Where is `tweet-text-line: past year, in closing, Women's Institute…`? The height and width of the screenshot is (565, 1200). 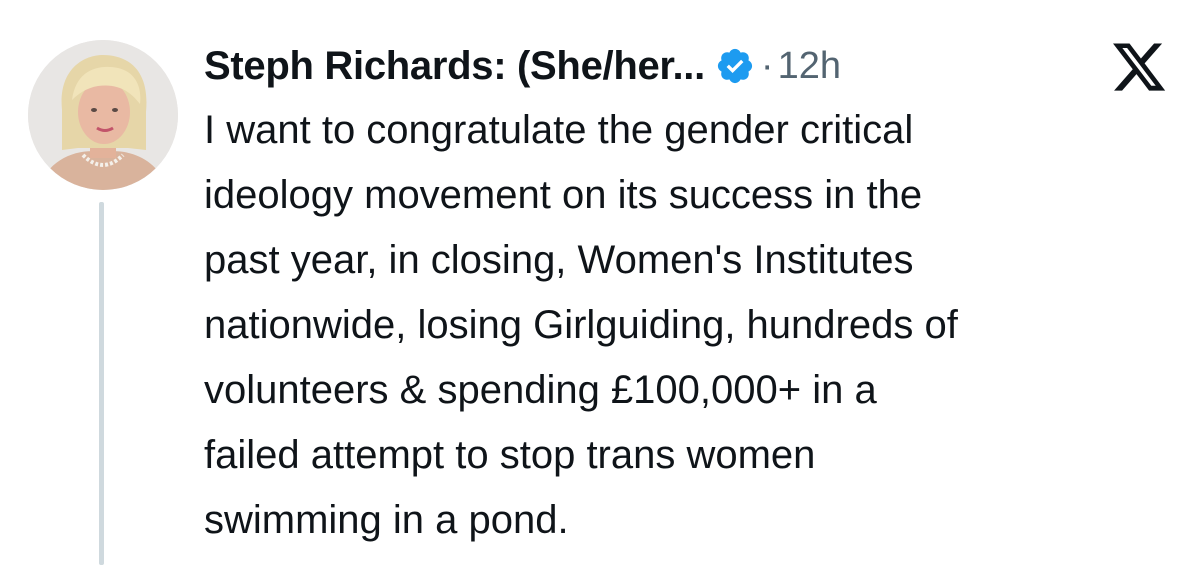 tweet-text-line: past year, in closing, Women's Institute… is located at coordinates (559, 260).